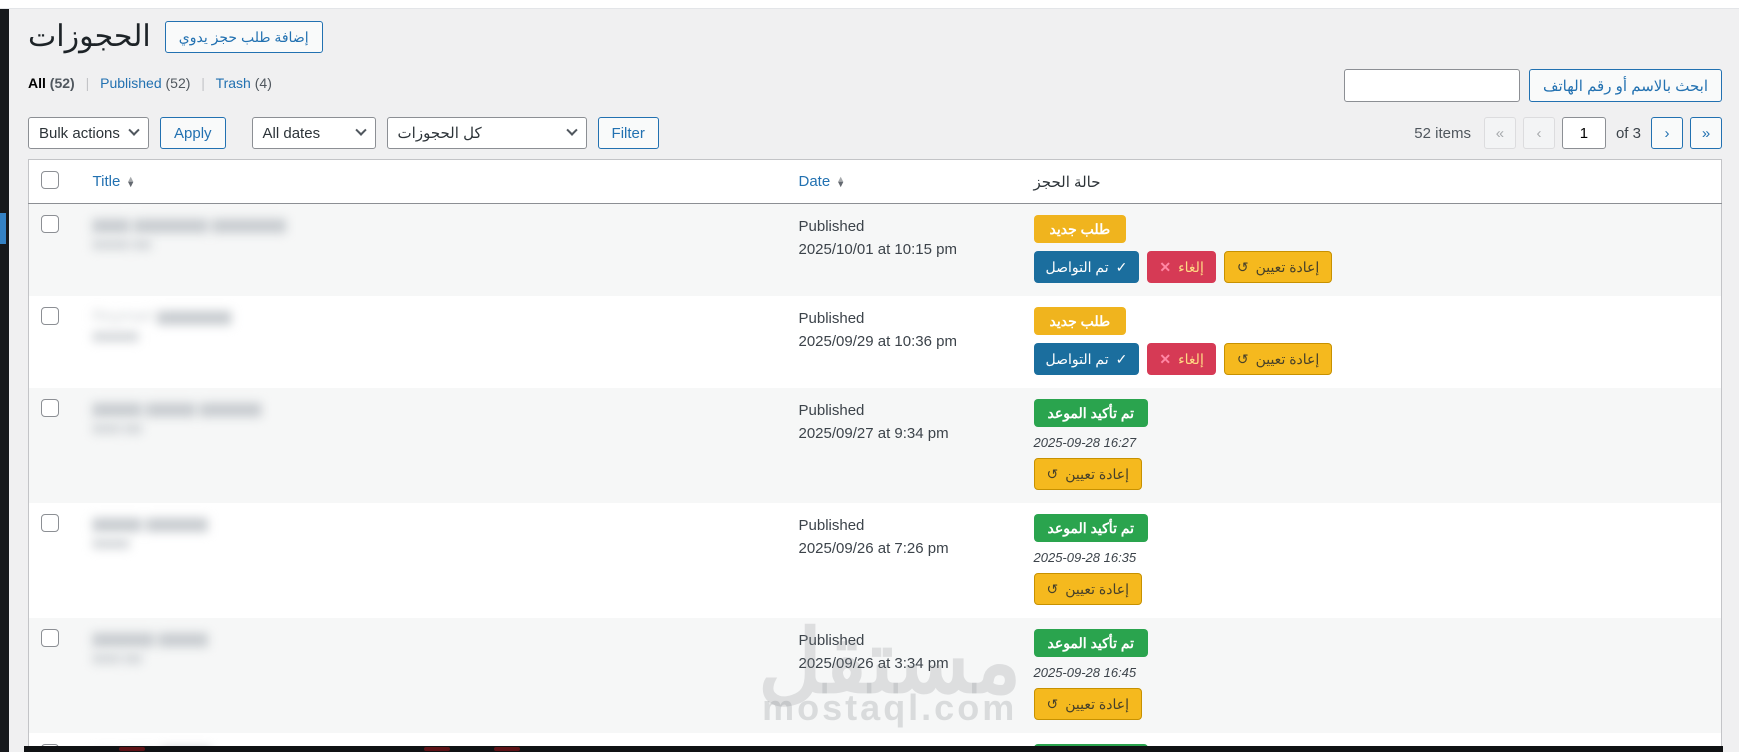 This screenshot has width=1739, height=752. I want to click on dates-filter-select: All dates, so click(313, 133).